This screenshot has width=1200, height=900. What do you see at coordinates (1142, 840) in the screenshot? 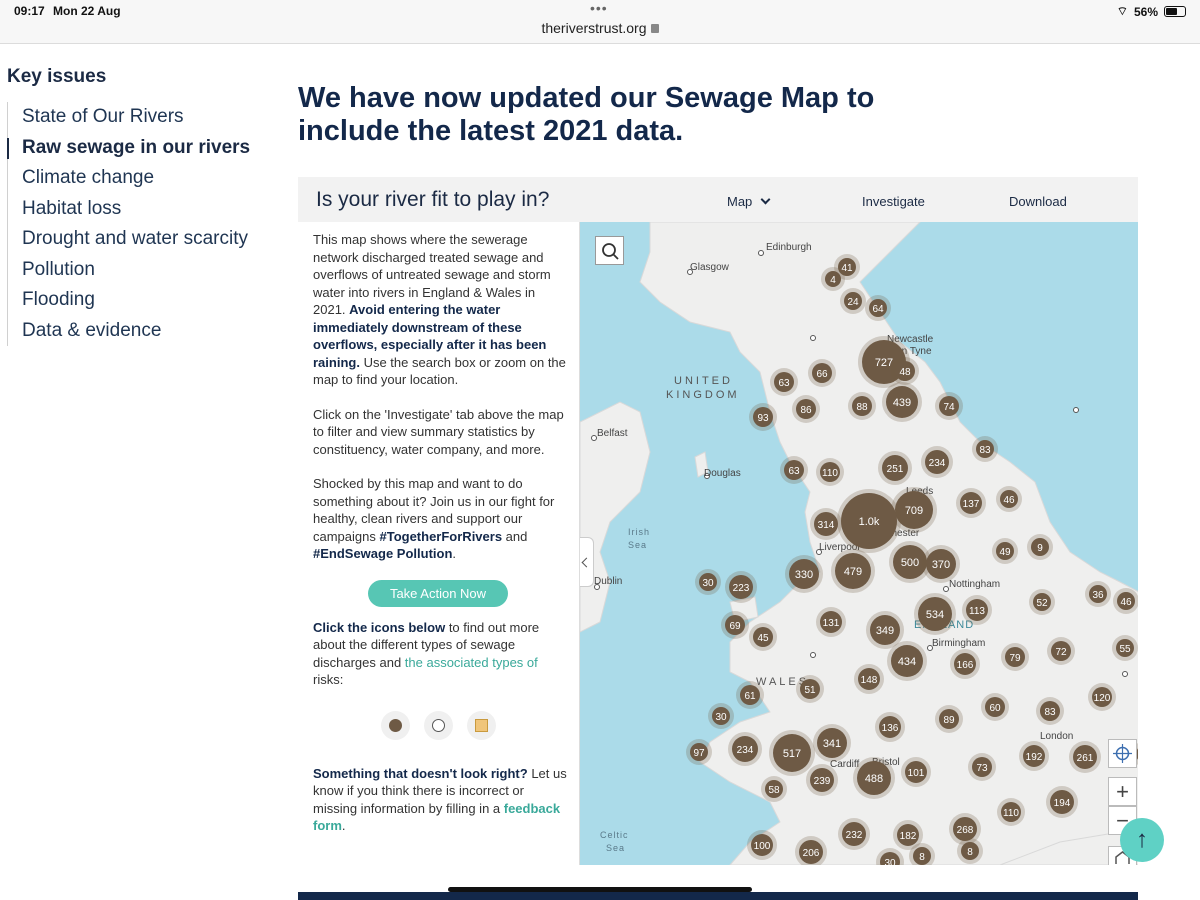
I see `scroll-top-button: ↑` at bounding box center [1142, 840].